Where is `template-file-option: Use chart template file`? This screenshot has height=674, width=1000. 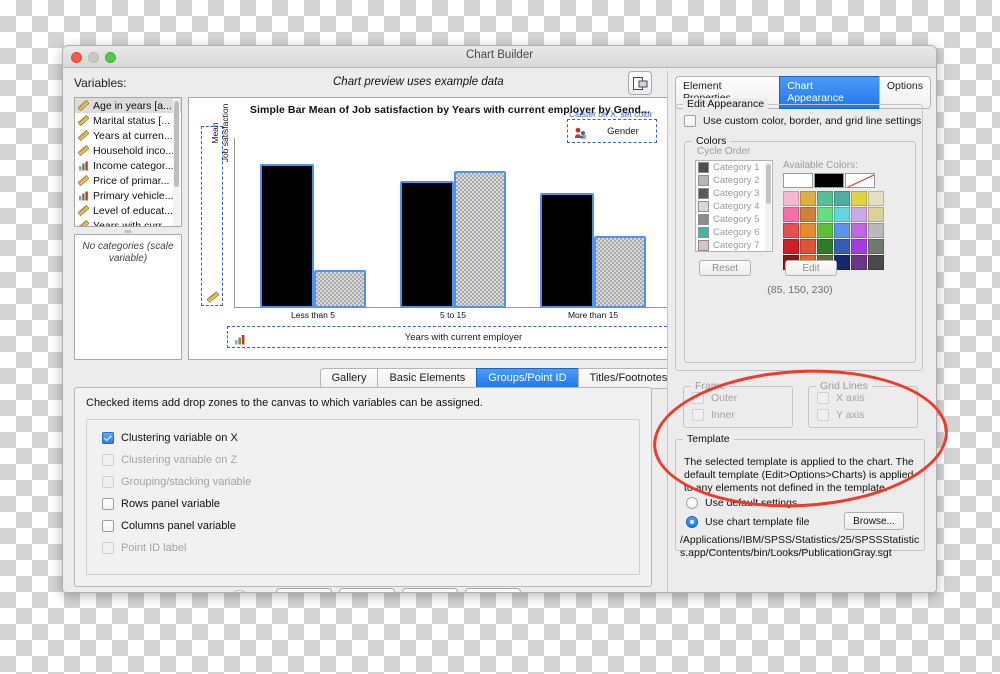
template-file-option: Use chart template file is located at coordinates (747, 522).